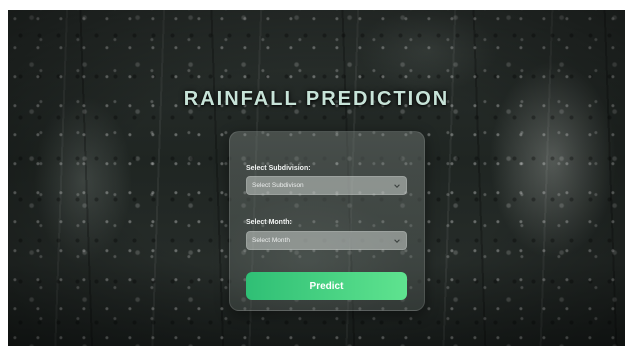  I want to click on subdivision-select-value: Select Subdivison, so click(278, 185).